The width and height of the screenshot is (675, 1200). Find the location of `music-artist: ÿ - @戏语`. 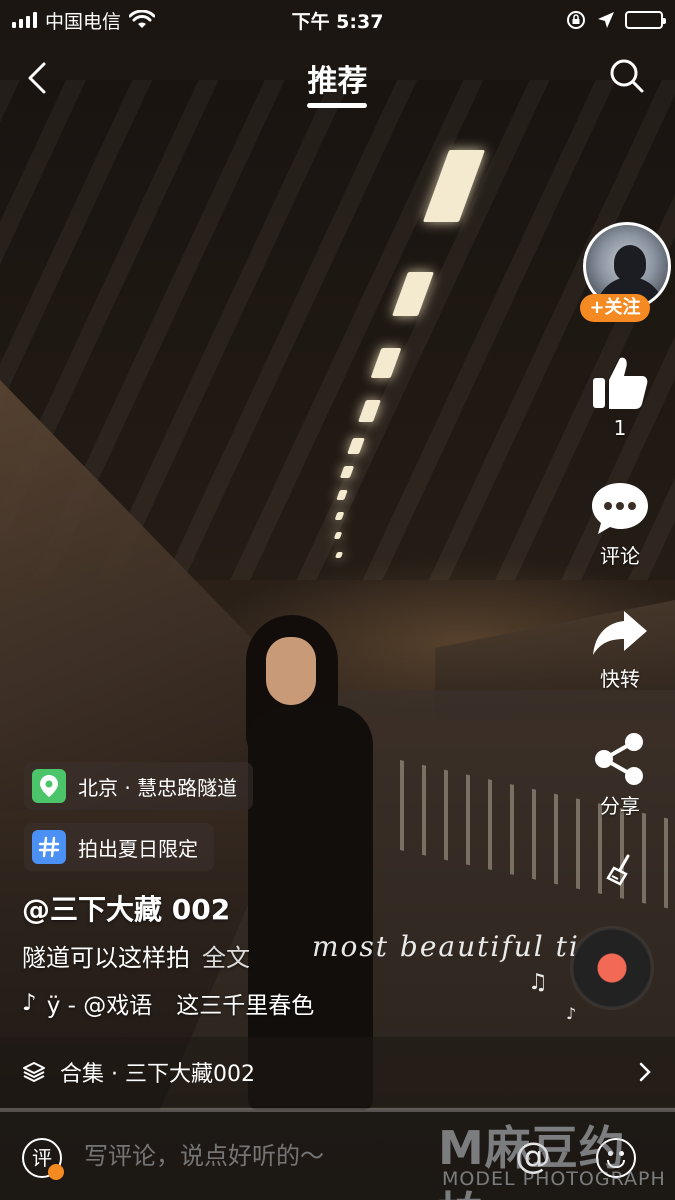

music-artist: ÿ - @戏语 is located at coordinates (99, 1006).